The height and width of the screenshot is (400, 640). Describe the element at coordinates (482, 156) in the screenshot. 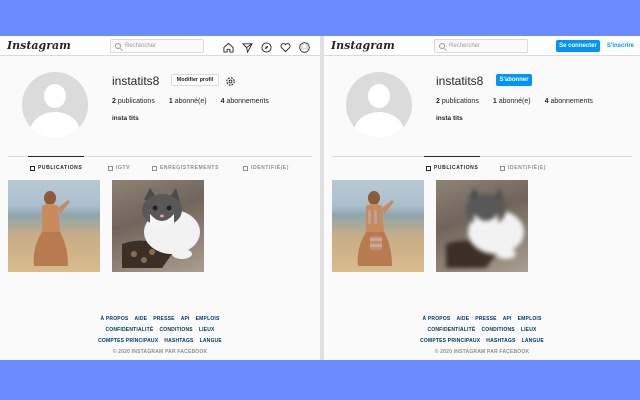

I see `tabs-divider` at that location.